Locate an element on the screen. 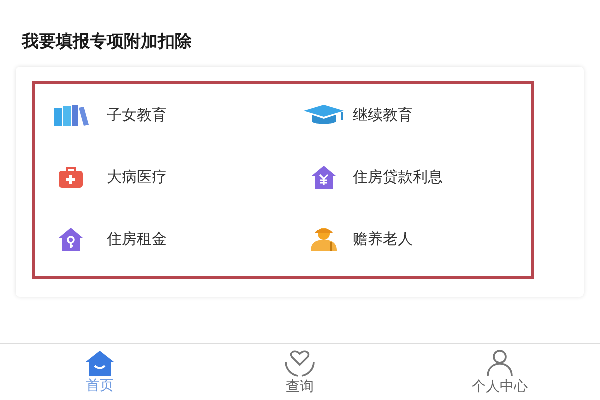  books-icon is located at coordinates (71, 115).